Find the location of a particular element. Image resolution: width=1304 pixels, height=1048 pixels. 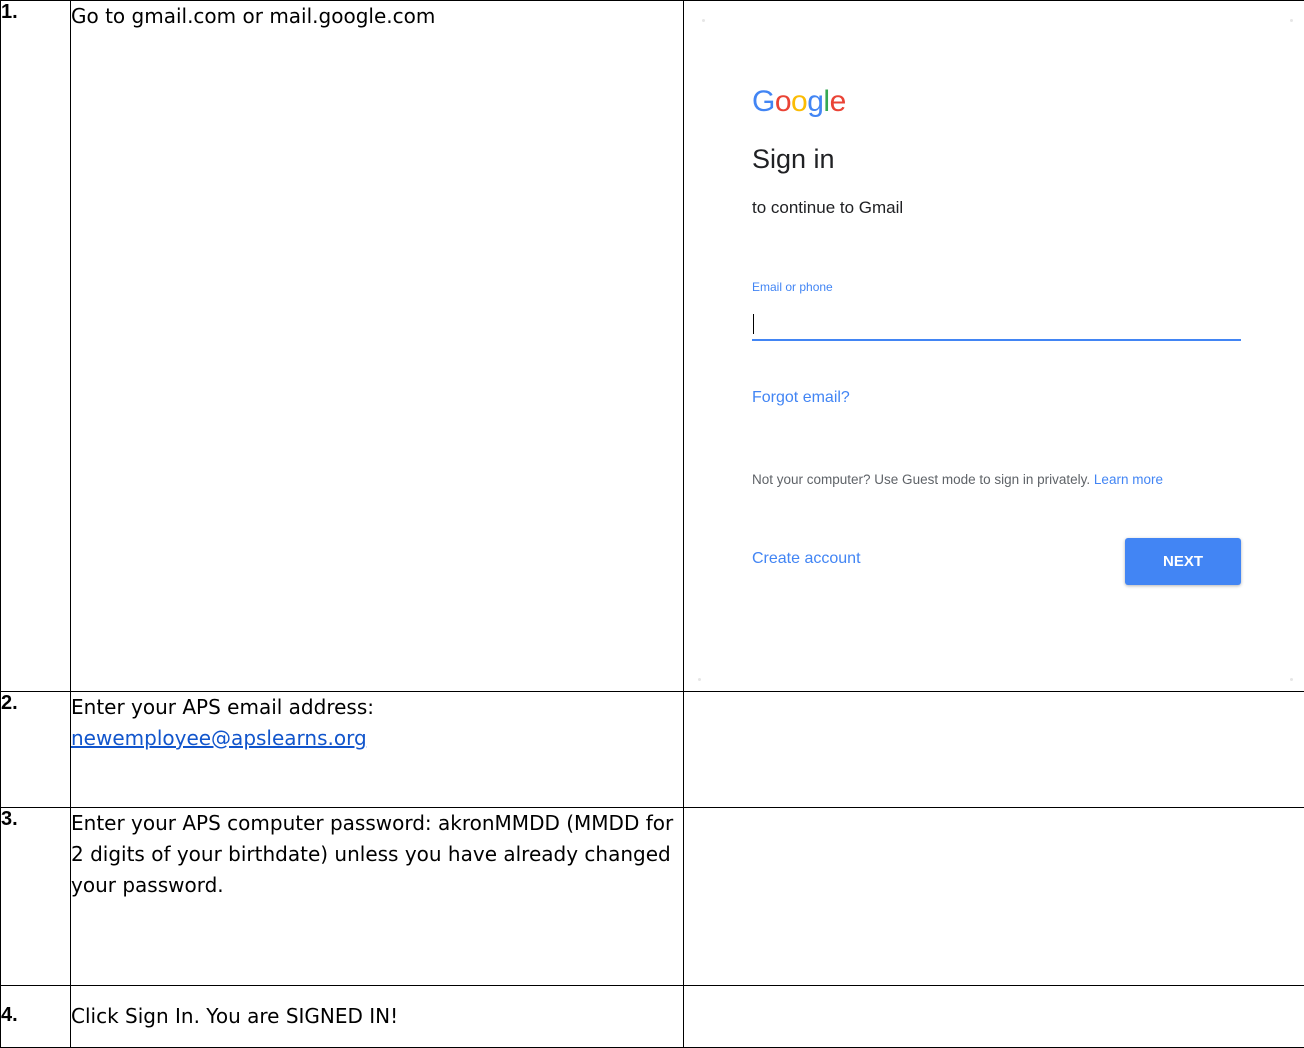

step-number: 1. is located at coordinates (36, 346).